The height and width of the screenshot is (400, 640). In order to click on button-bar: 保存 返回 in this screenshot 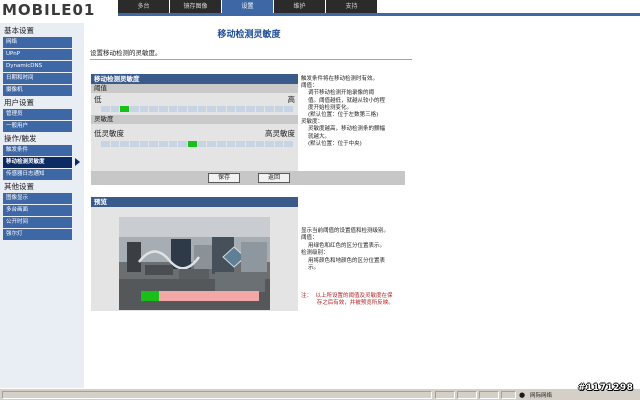, I will do `click(248, 178)`.